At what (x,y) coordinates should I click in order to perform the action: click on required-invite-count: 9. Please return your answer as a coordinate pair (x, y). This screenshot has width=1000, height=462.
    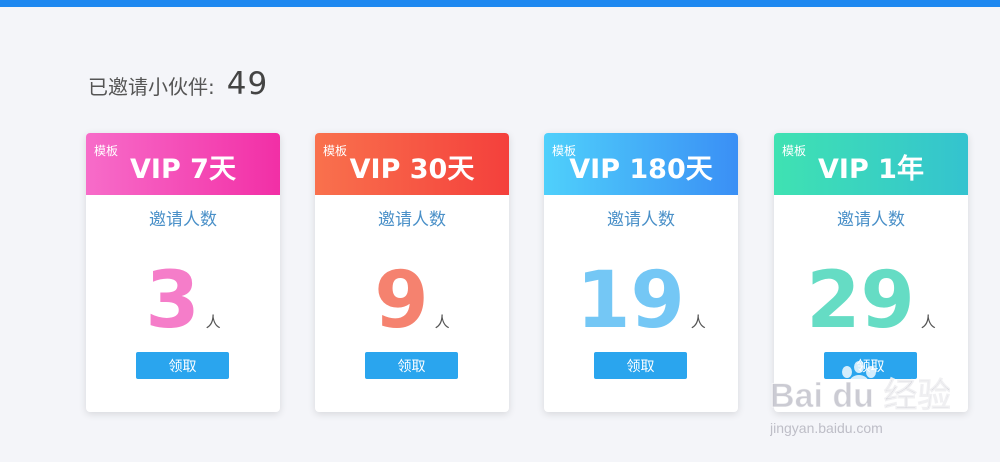
    Looking at the image, I should click on (401, 301).